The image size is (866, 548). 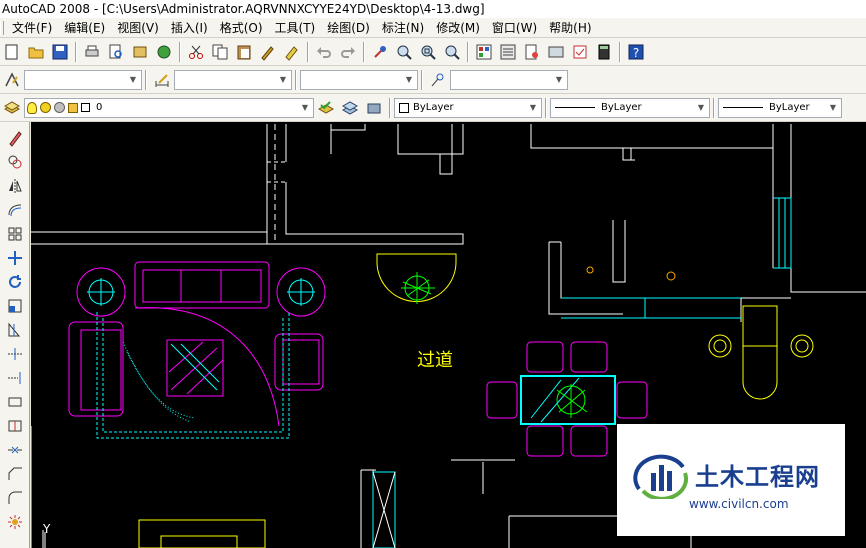 What do you see at coordinates (2, 27) in the screenshot?
I see `menu-grip` at bounding box center [2, 27].